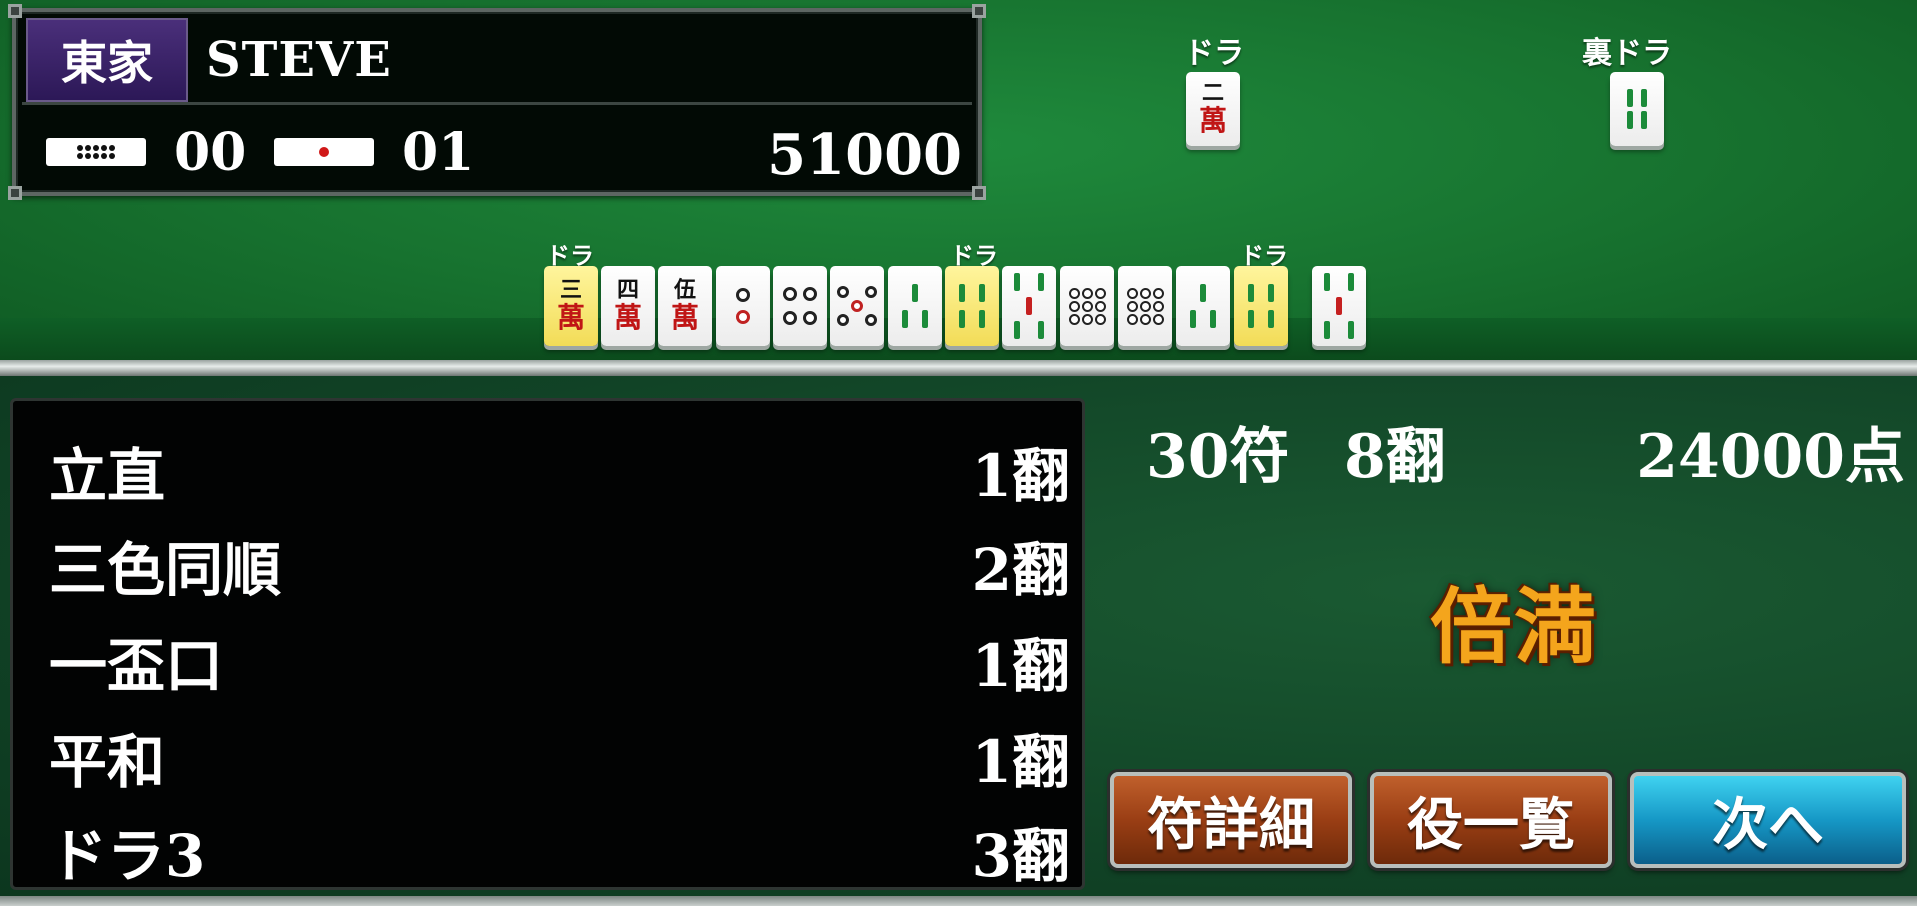 This screenshot has width=1917, height=906. What do you see at coordinates (438, 152) in the screenshot?
I see `riichi-stick-count: 01` at bounding box center [438, 152].